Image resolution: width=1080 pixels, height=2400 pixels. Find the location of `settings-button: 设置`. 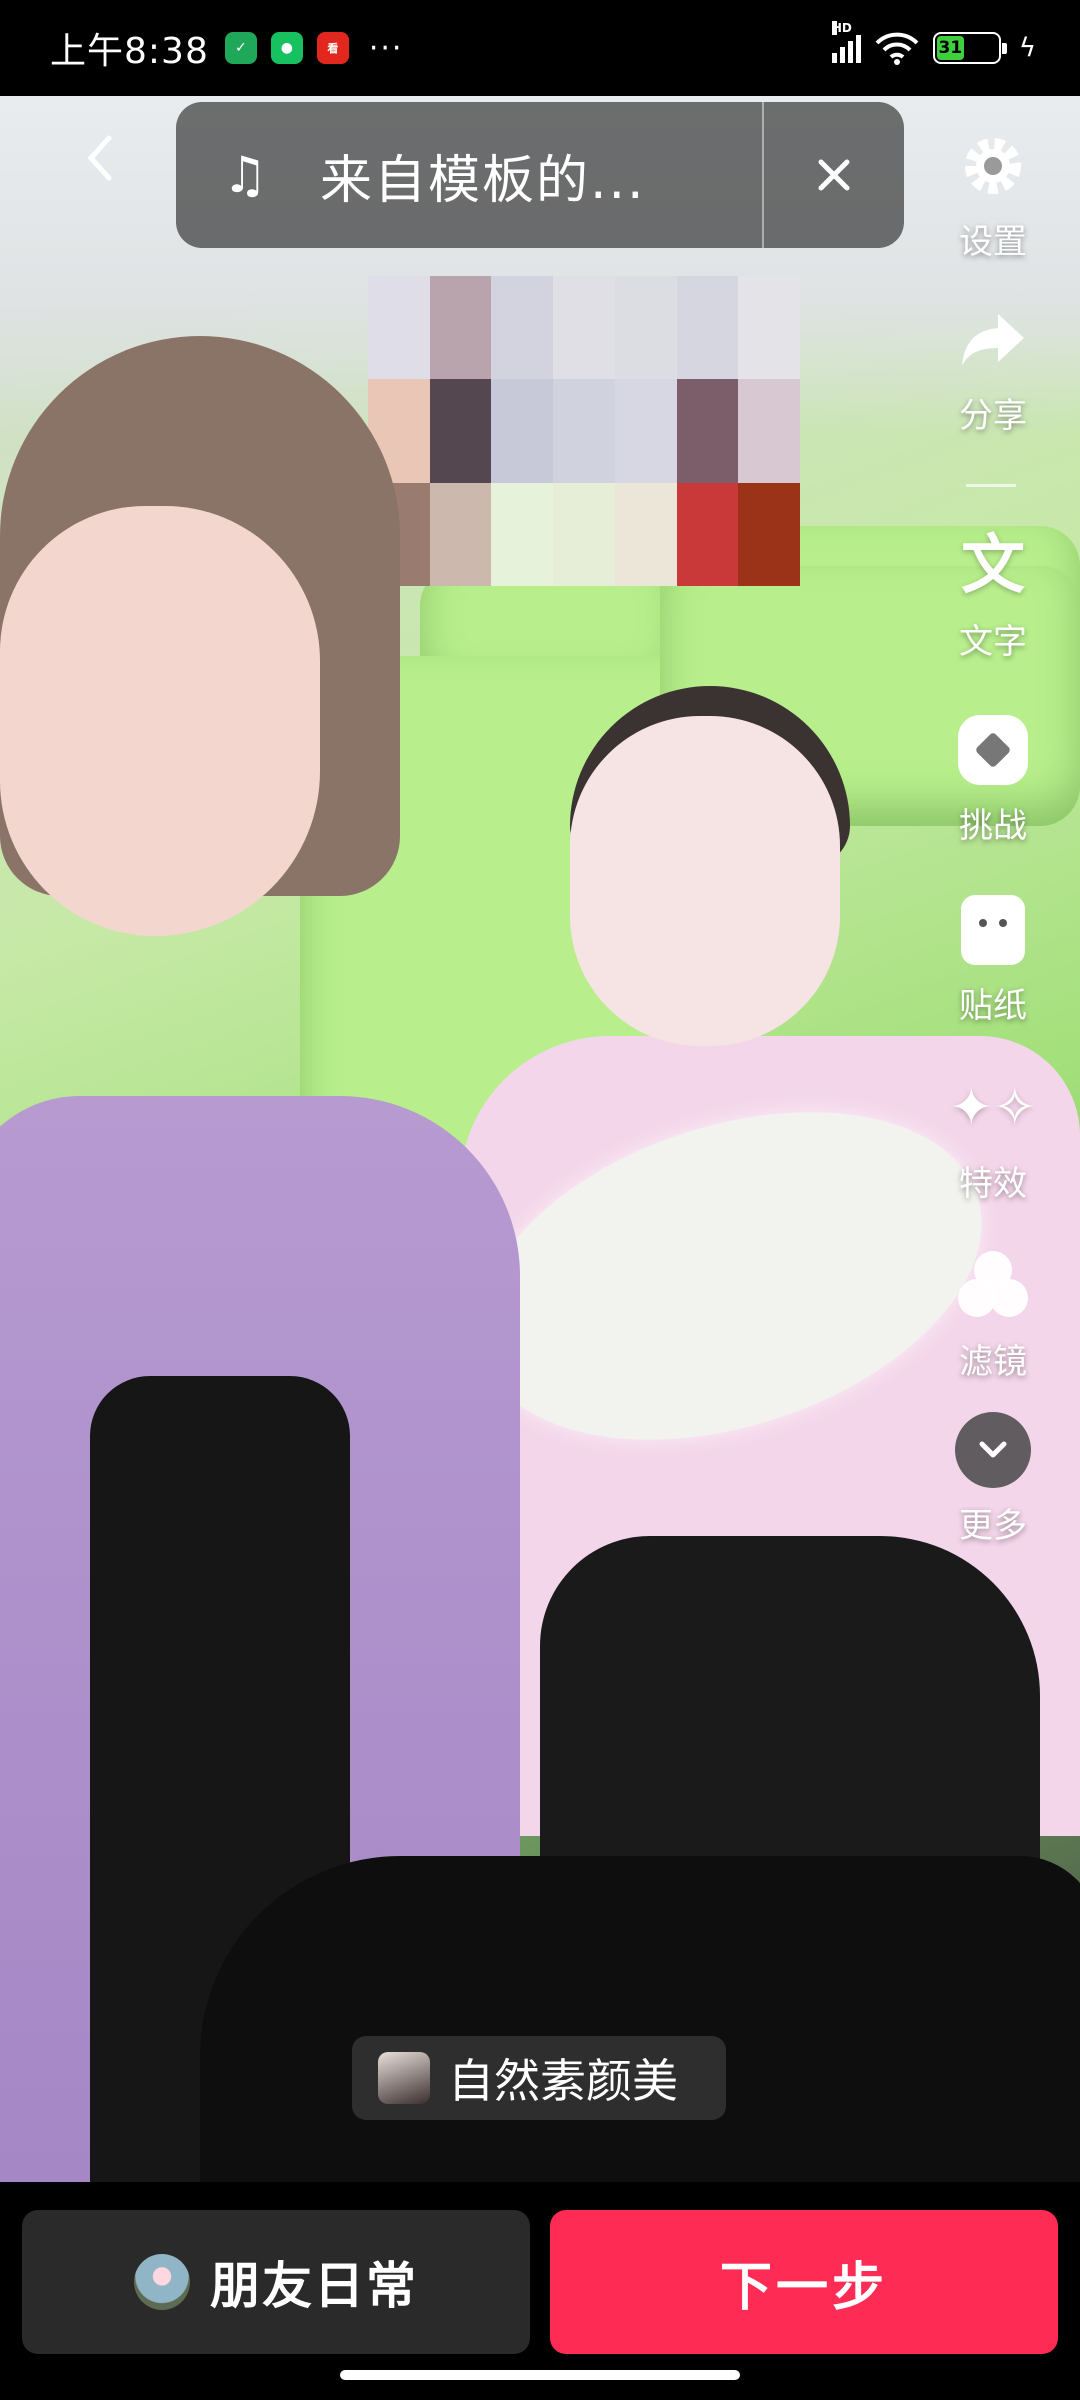

settings-button: 设置 is located at coordinates (993, 194).